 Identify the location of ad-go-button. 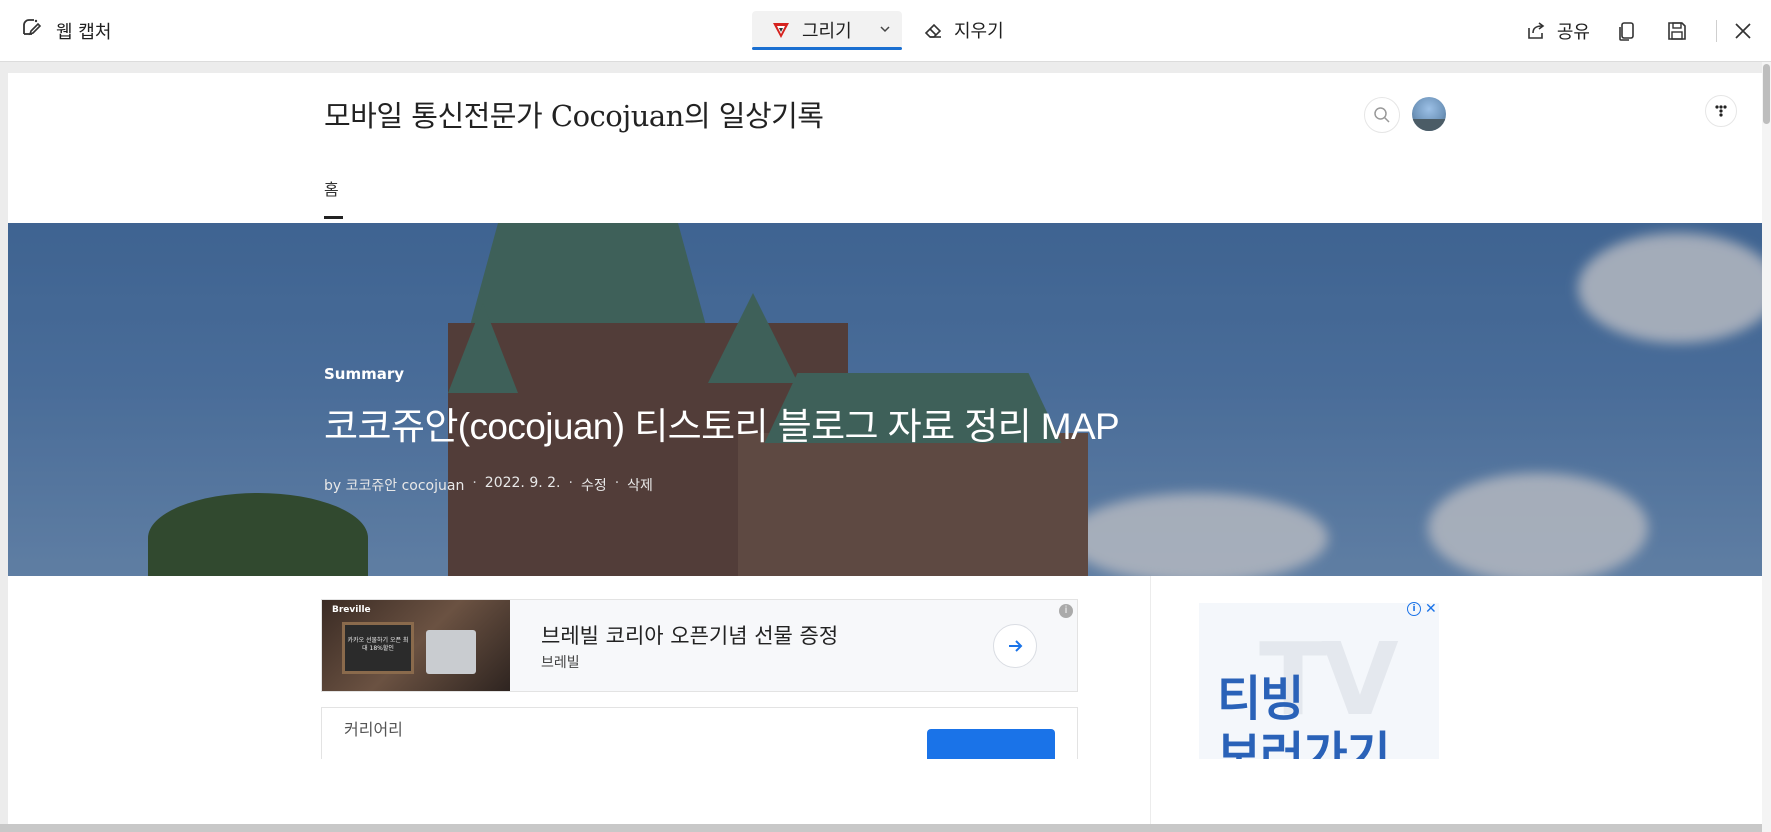
(1015, 646).